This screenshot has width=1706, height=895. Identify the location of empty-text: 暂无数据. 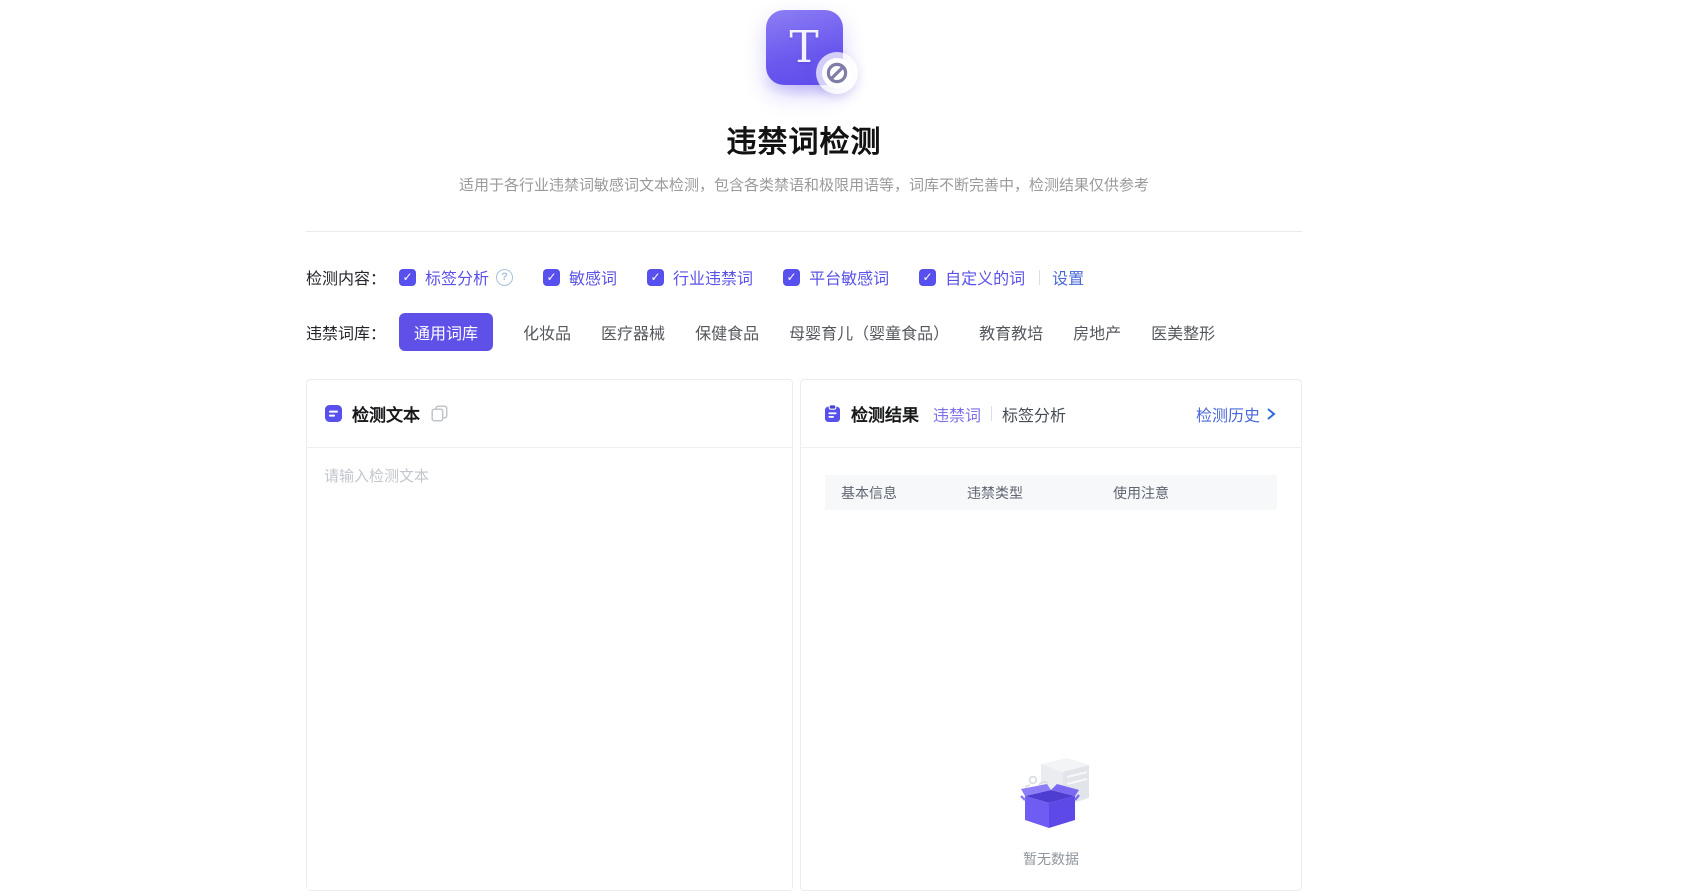
(1051, 859).